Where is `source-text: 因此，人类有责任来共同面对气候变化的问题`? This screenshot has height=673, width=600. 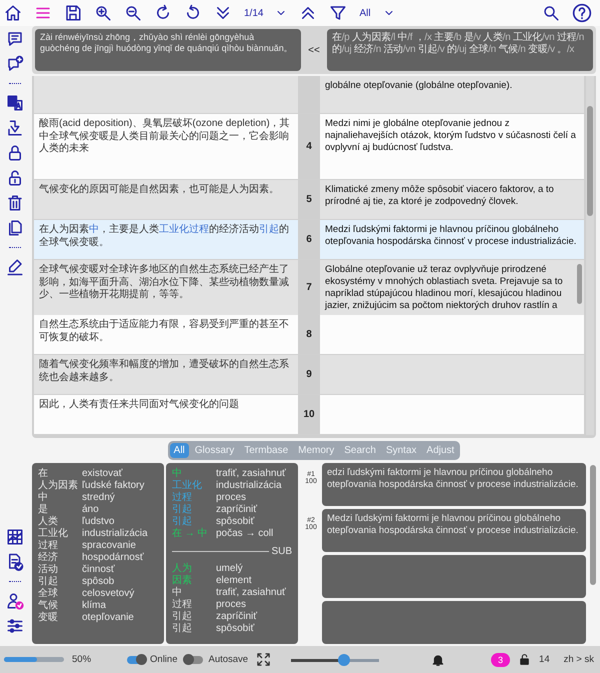
source-text: 因此，人类有责任来共同面对气候变化的问题 is located at coordinates (139, 404).